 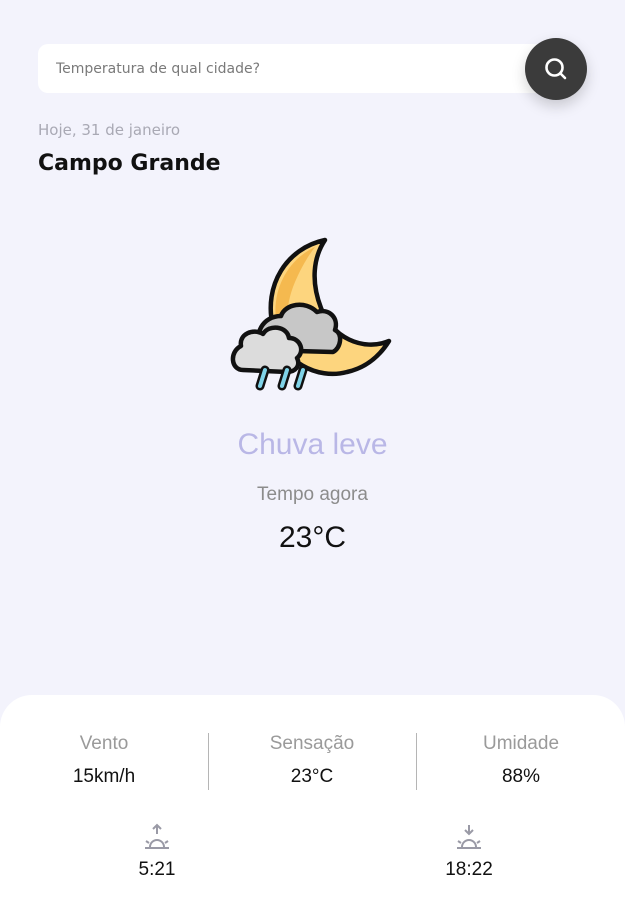 What do you see at coordinates (129, 163) in the screenshot?
I see `city-name: Campo Grande` at bounding box center [129, 163].